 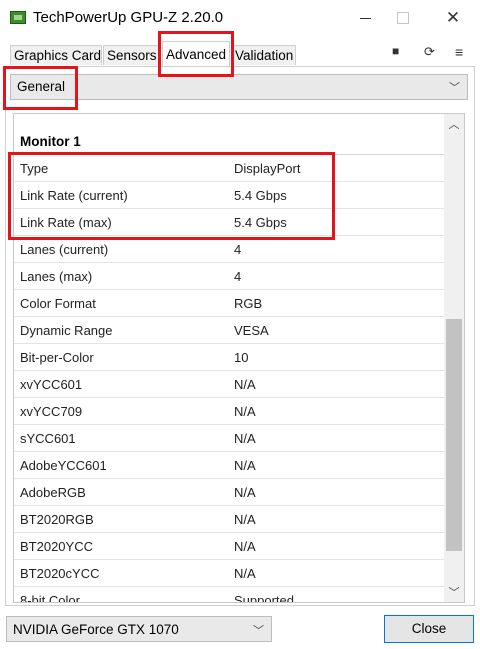 I want to click on close-icon: ✕, so click(x=453, y=17).